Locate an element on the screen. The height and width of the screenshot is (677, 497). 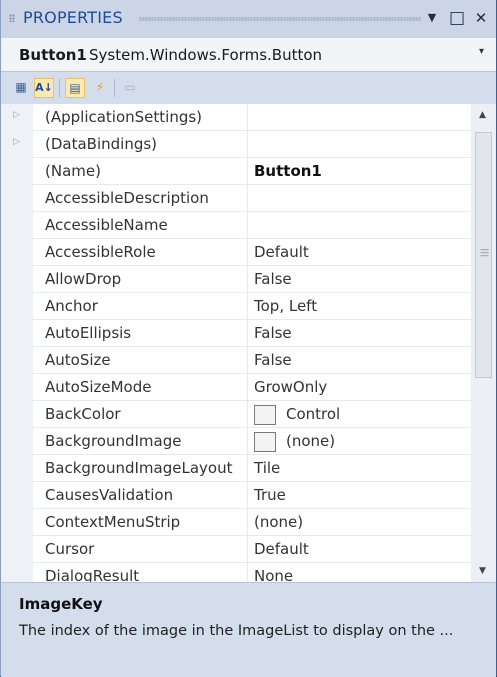
property-row: ContextMenuStrip (none) is located at coordinates (236, 522).